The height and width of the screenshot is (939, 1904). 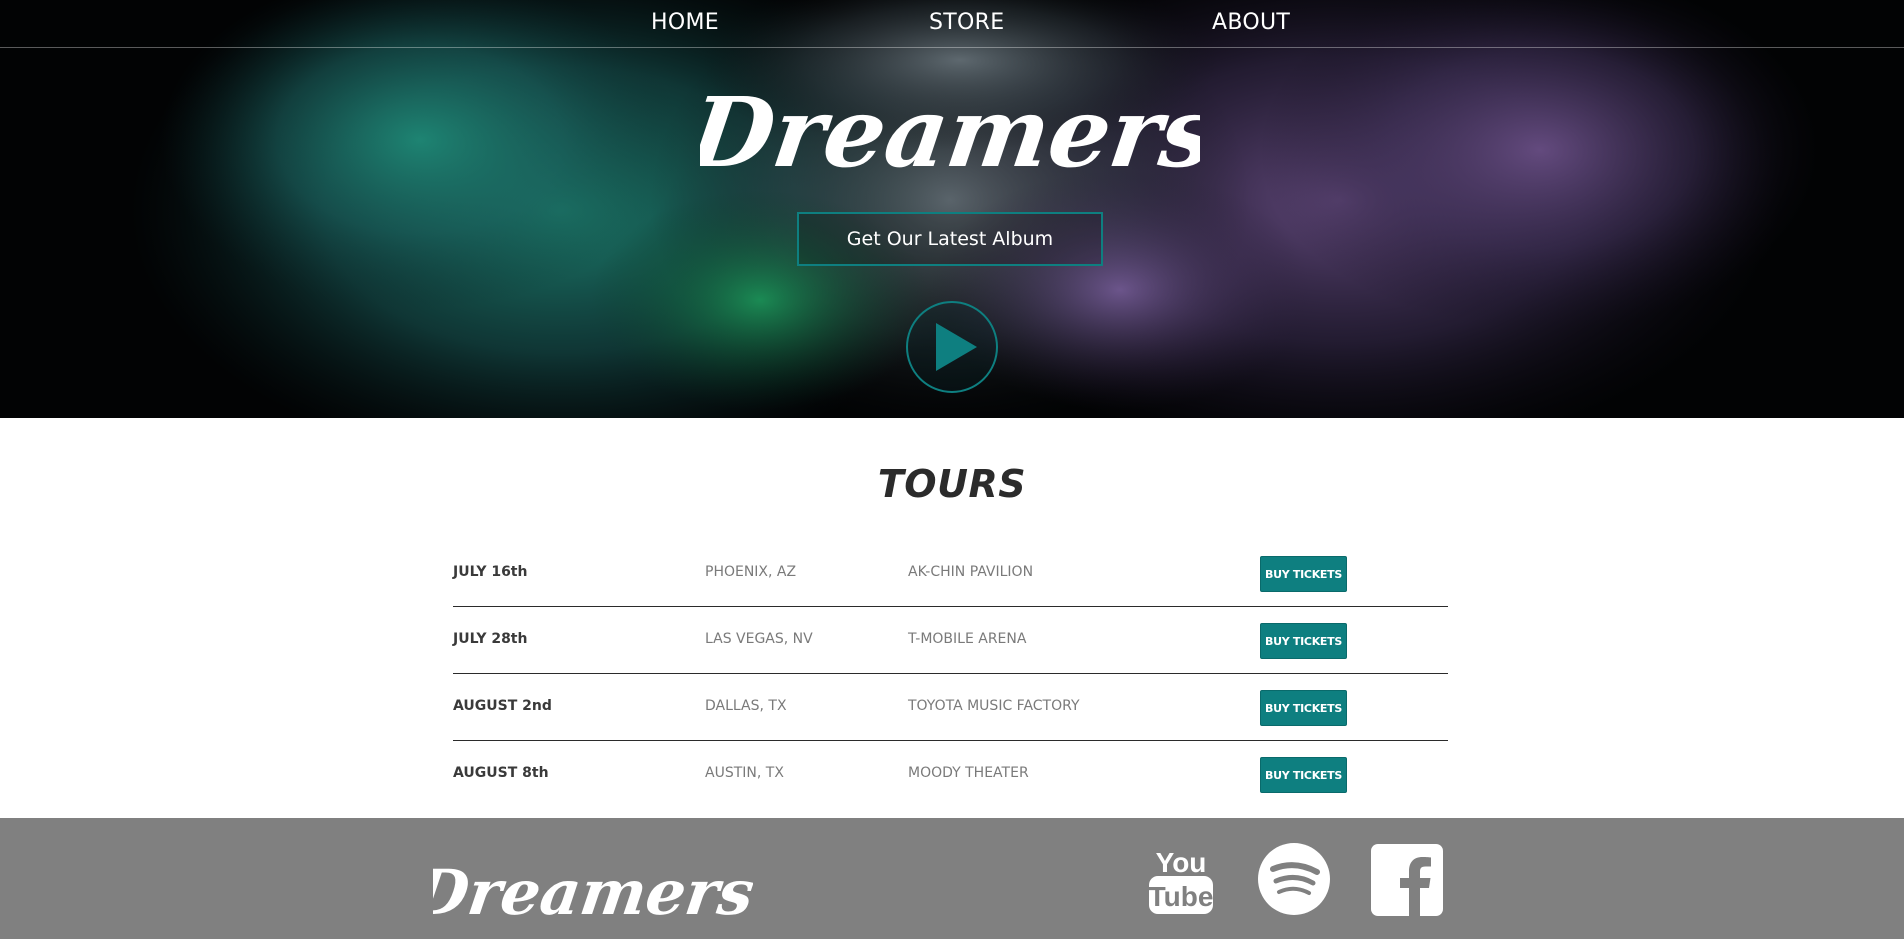 What do you see at coordinates (956, 347) in the screenshot?
I see `play-icon` at bounding box center [956, 347].